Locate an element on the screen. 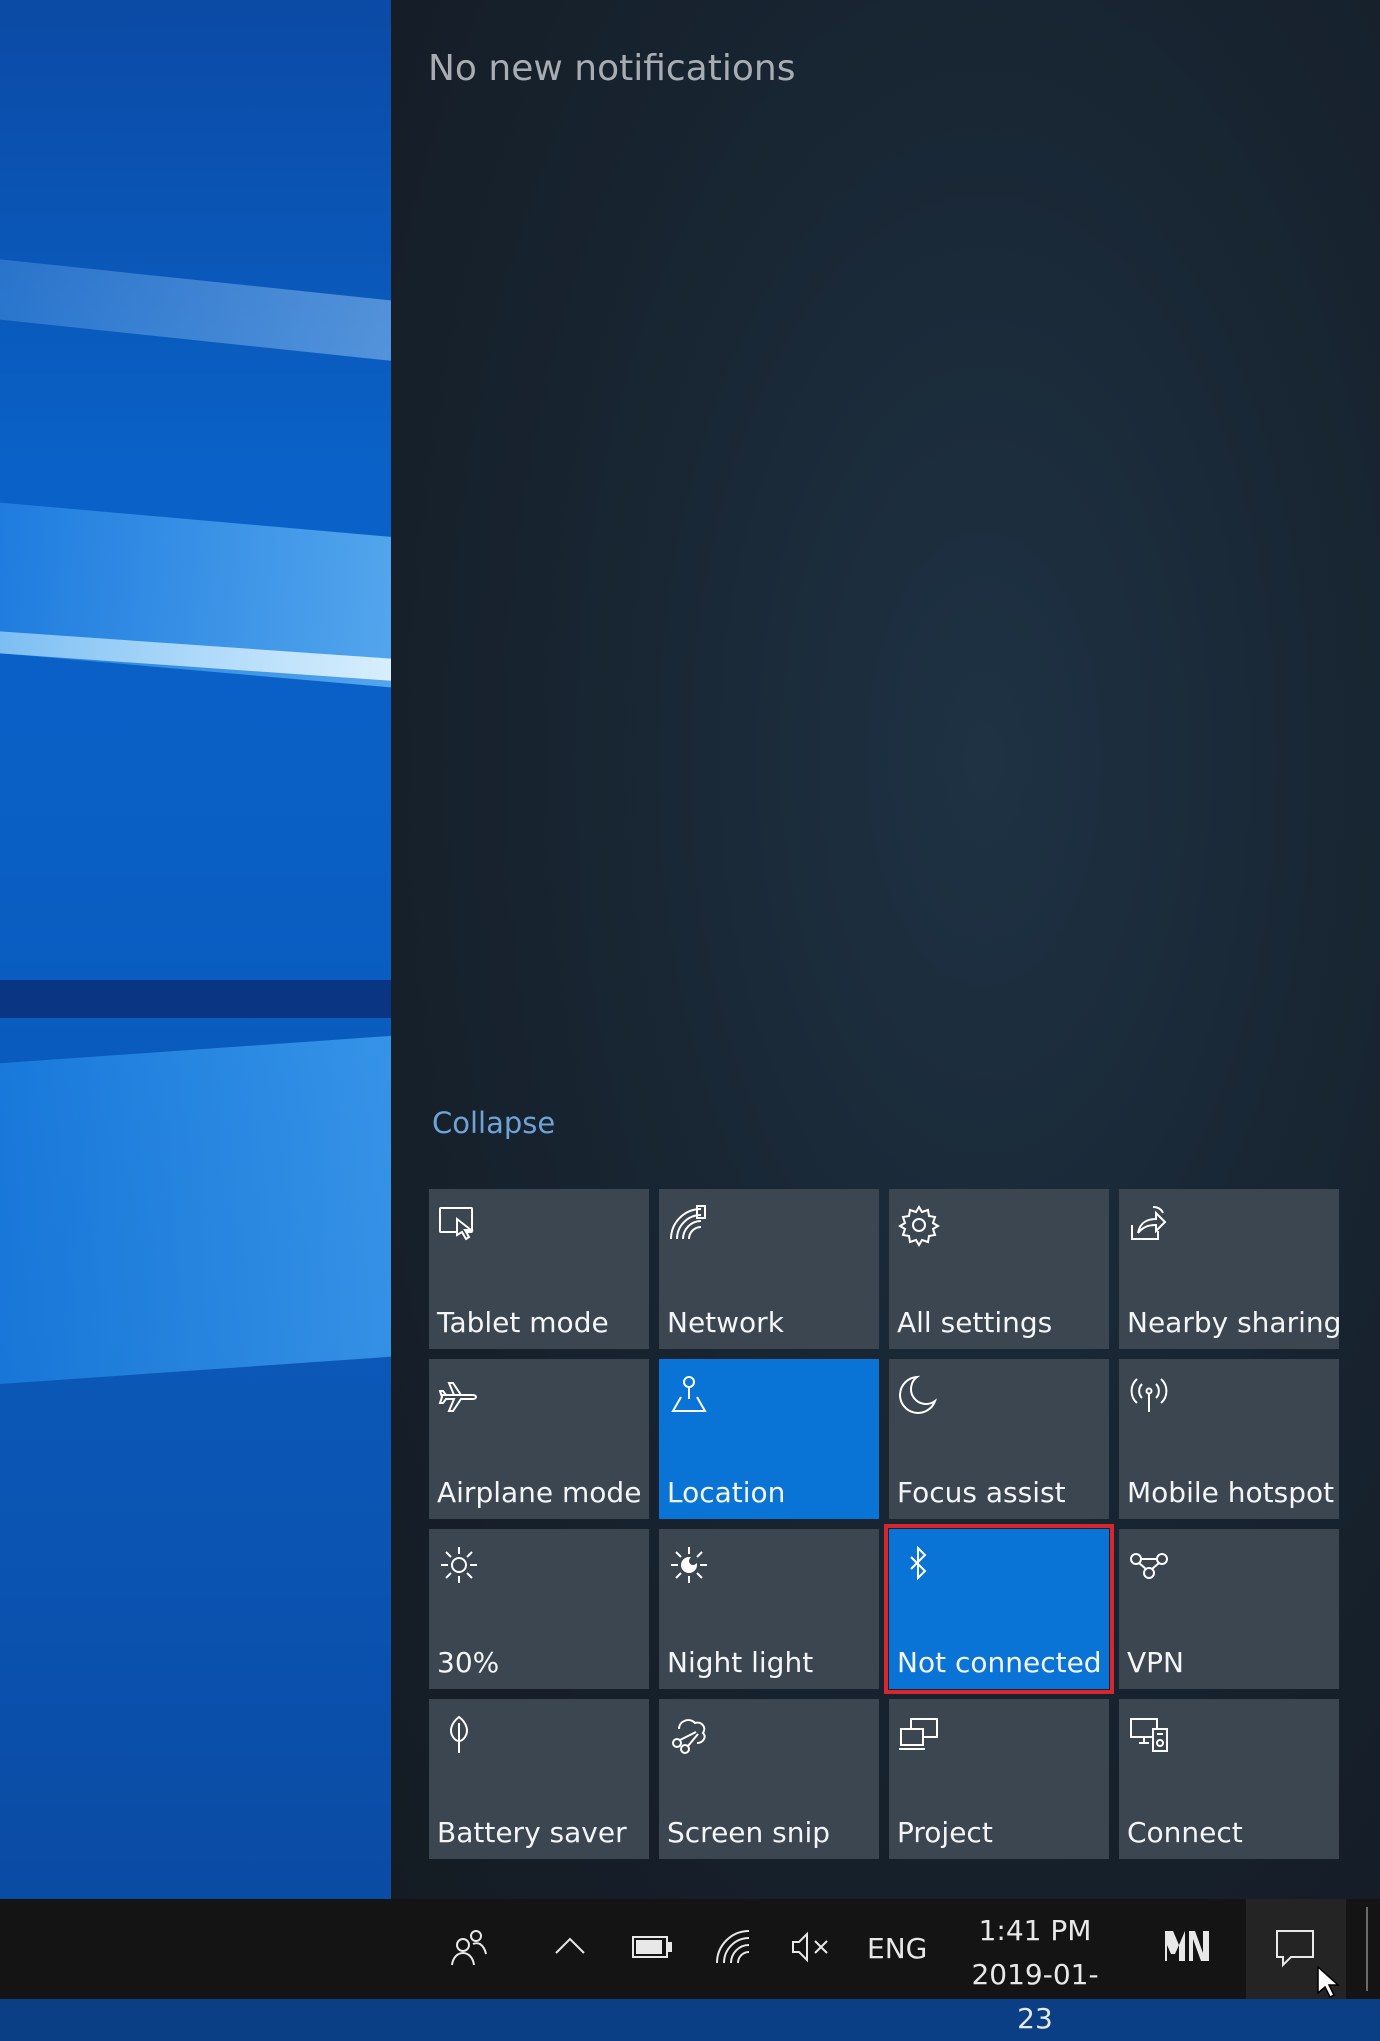 The height and width of the screenshot is (2041, 1380). tile-label: Network is located at coordinates (725, 1322).